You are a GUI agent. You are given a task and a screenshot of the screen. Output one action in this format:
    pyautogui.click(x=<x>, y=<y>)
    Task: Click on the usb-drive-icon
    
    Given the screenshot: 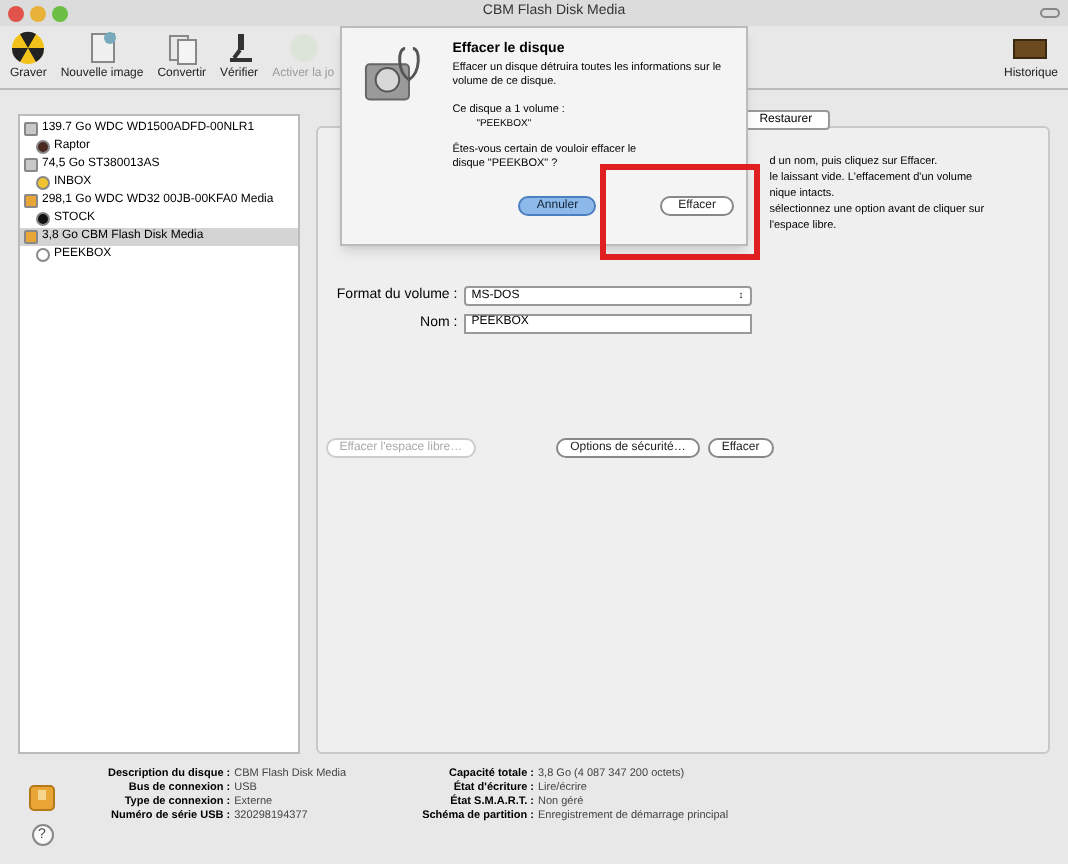 What is the action you would take?
    pyautogui.click(x=42, y=798)
    